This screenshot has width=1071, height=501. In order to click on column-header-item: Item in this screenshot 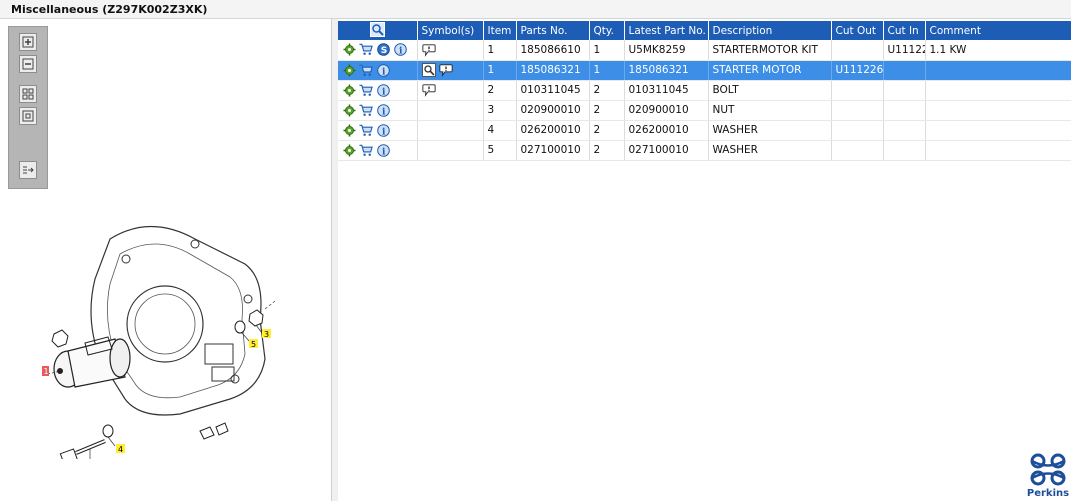, I will do `click(500, 30)`.